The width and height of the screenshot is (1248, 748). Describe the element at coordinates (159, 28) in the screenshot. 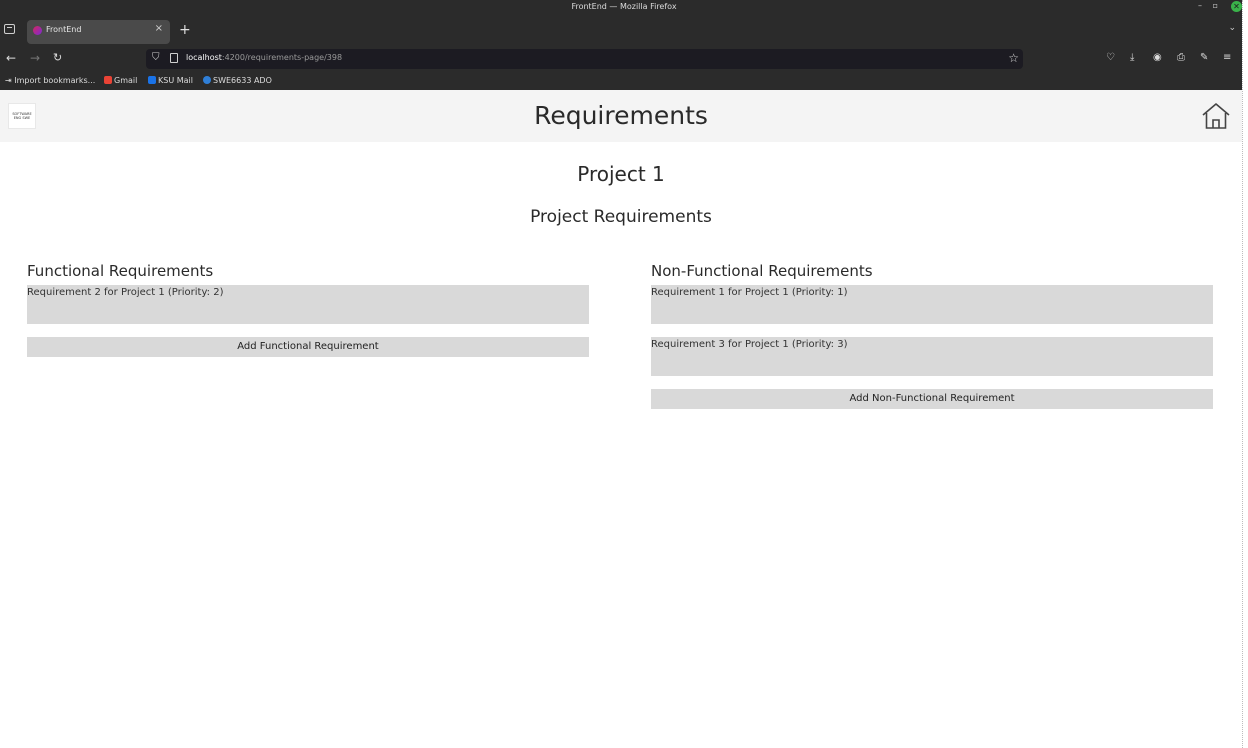

I see `tab-close-icon: ×` at that location.